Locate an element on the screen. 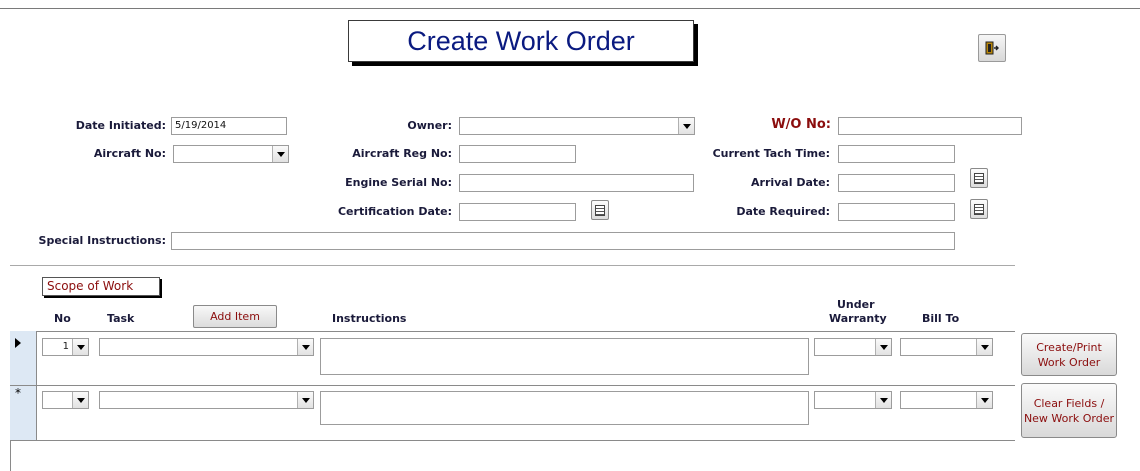 The image size is (1140, 471). create-print-work-order-label: Create/Print Work Order is located at coordinates (1069, 355).